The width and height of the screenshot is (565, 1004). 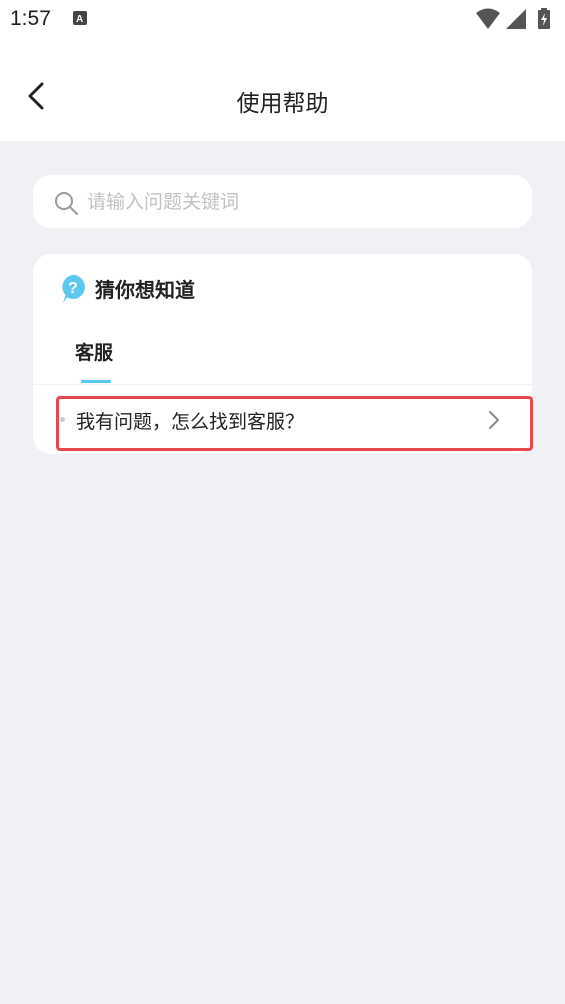 What do you see at coordinates (282, 384) in the screenshot?
I see `divider` at bounding box center [282, 384].